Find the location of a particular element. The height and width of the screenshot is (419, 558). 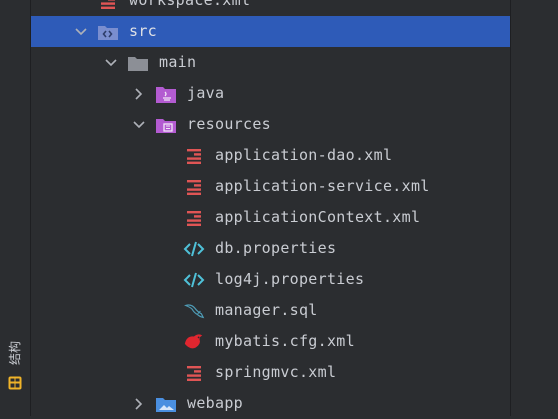

tree-item-label: springmvc.xml is located at coordinates (275, 372).